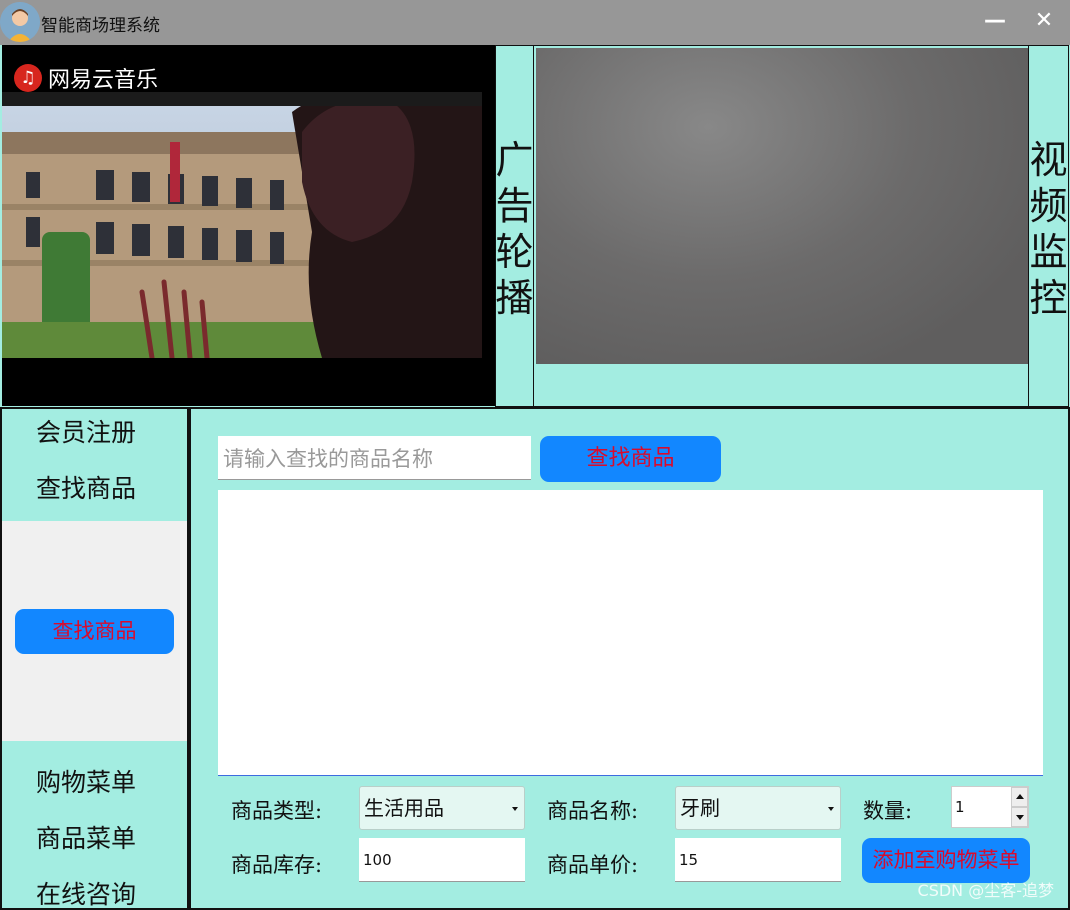 Image resolution: width=1070 pixels, height=910 pixels. What do you see at coordinates (86, 431) in the screenshot?
I see `sidebar-item-member-register: 会员注册` at bounding box center [86, 431].